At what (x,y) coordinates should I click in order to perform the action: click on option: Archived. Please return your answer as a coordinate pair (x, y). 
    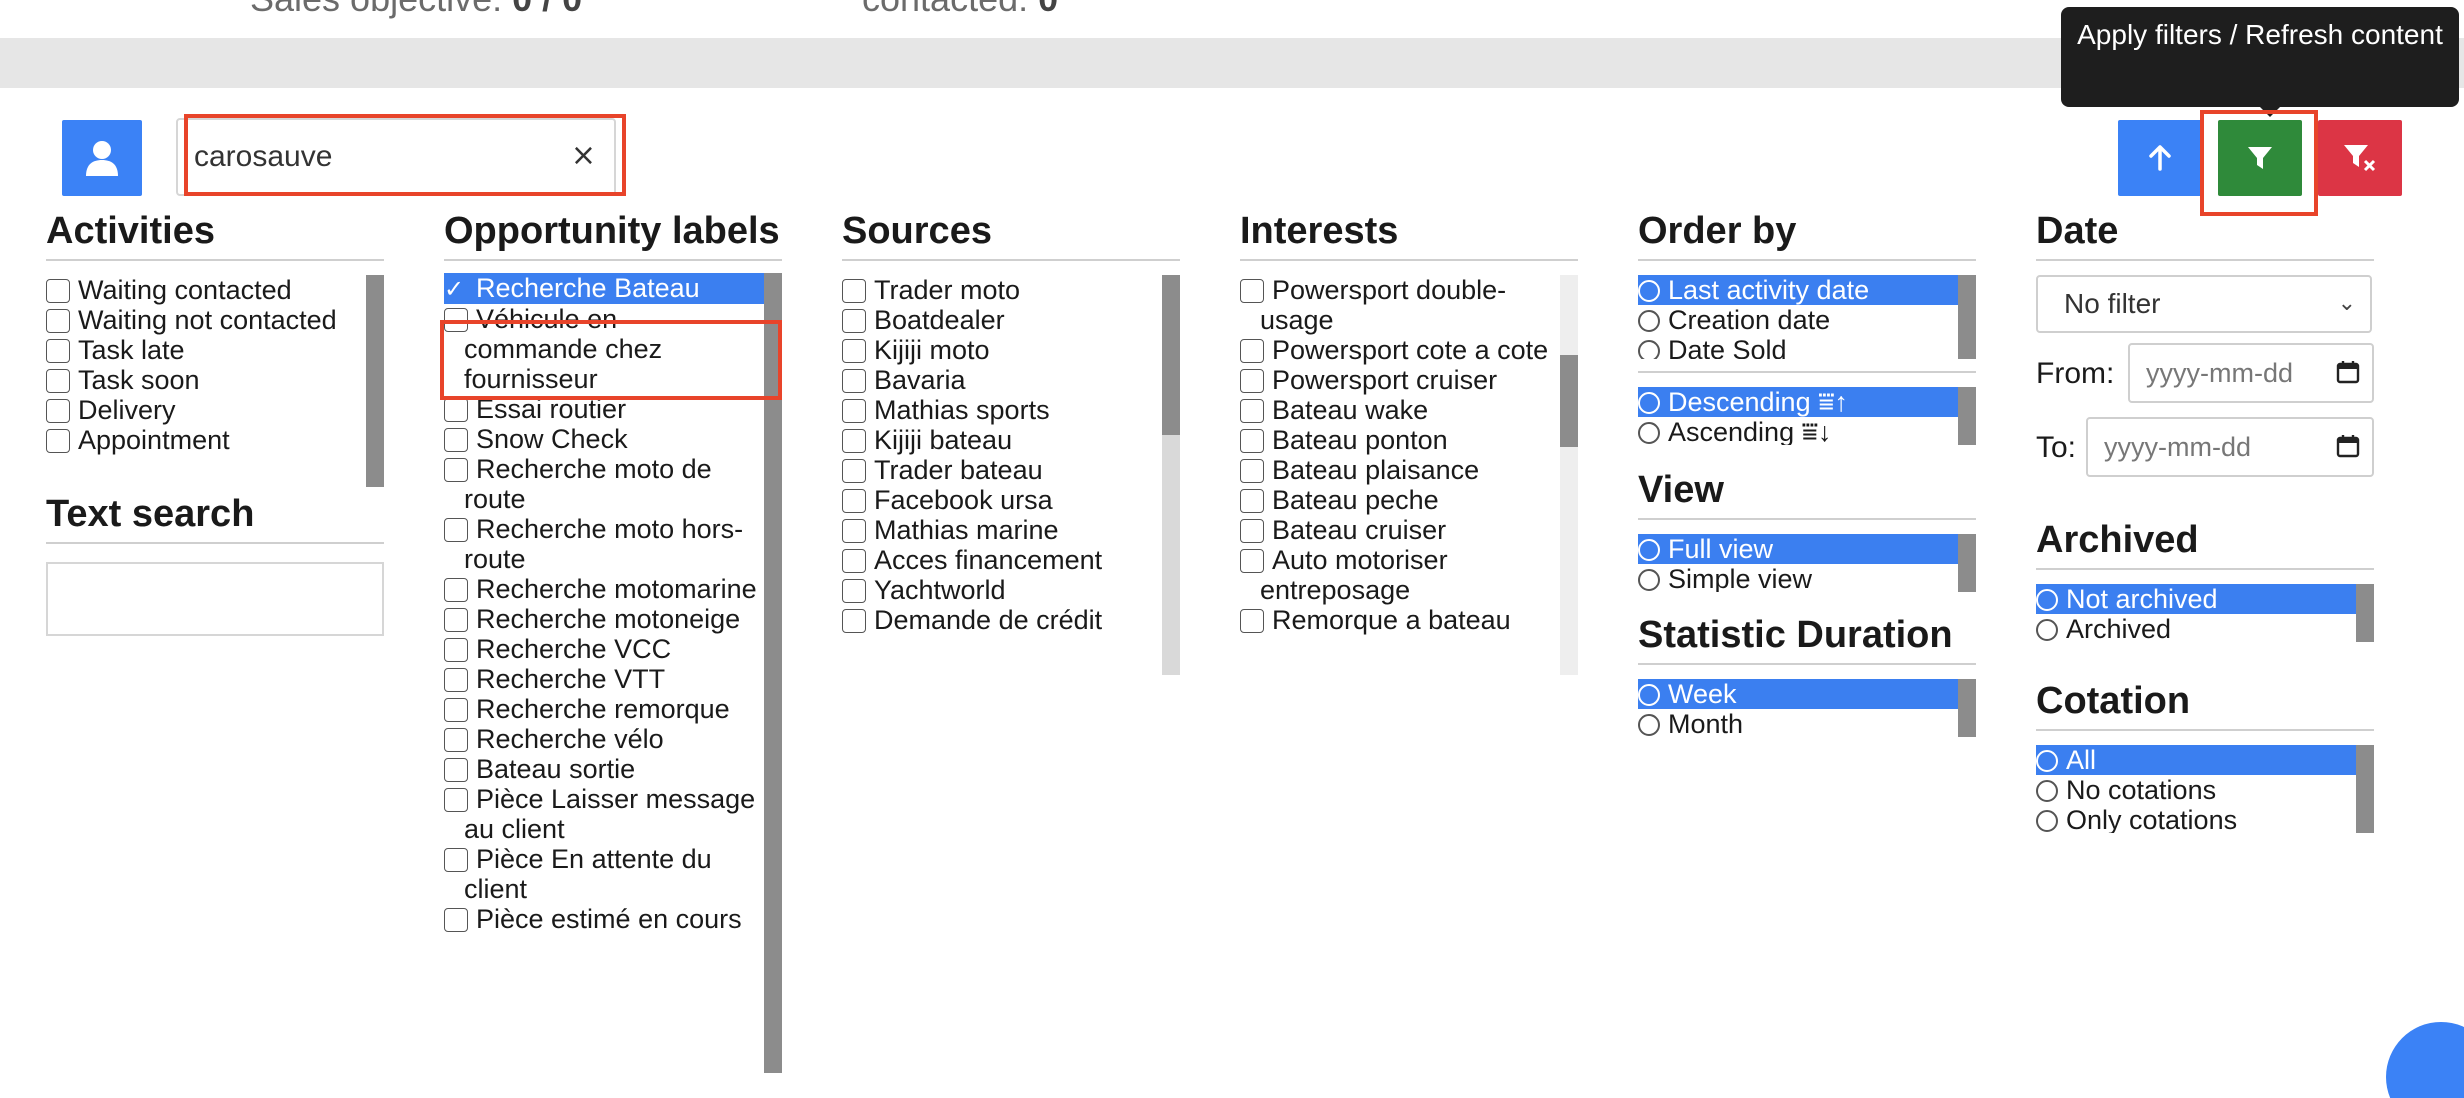
    Looking at the image, I should click on (2205, 628).